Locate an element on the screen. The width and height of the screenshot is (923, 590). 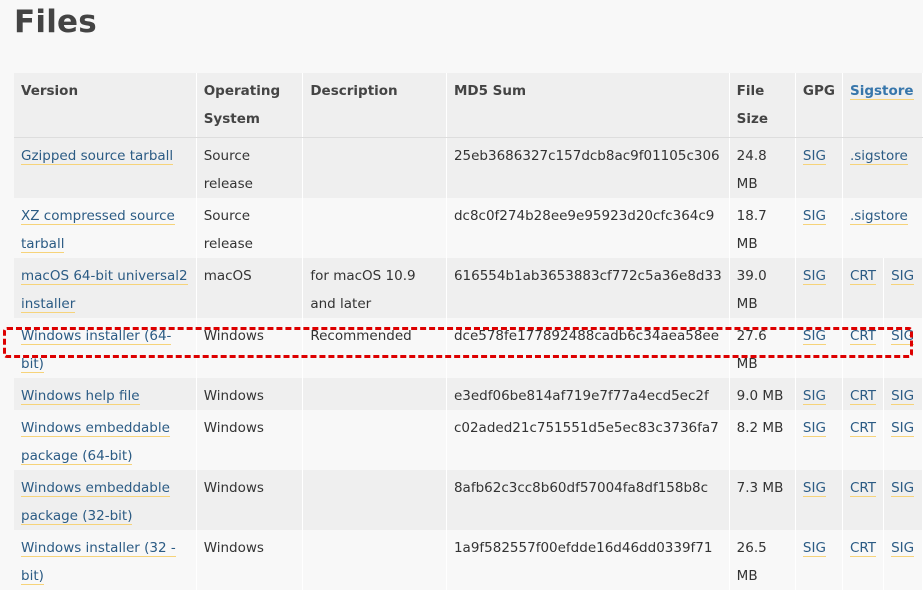
version-link: Windows installer (32 -bit) is located at coordinates (98, 562).